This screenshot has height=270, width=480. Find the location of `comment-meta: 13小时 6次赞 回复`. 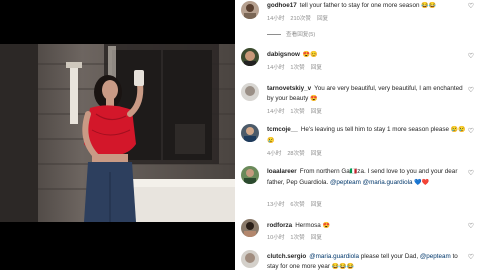

comment-meta: 13小时 6次赞 回复 is located at coordinates (297, 204).